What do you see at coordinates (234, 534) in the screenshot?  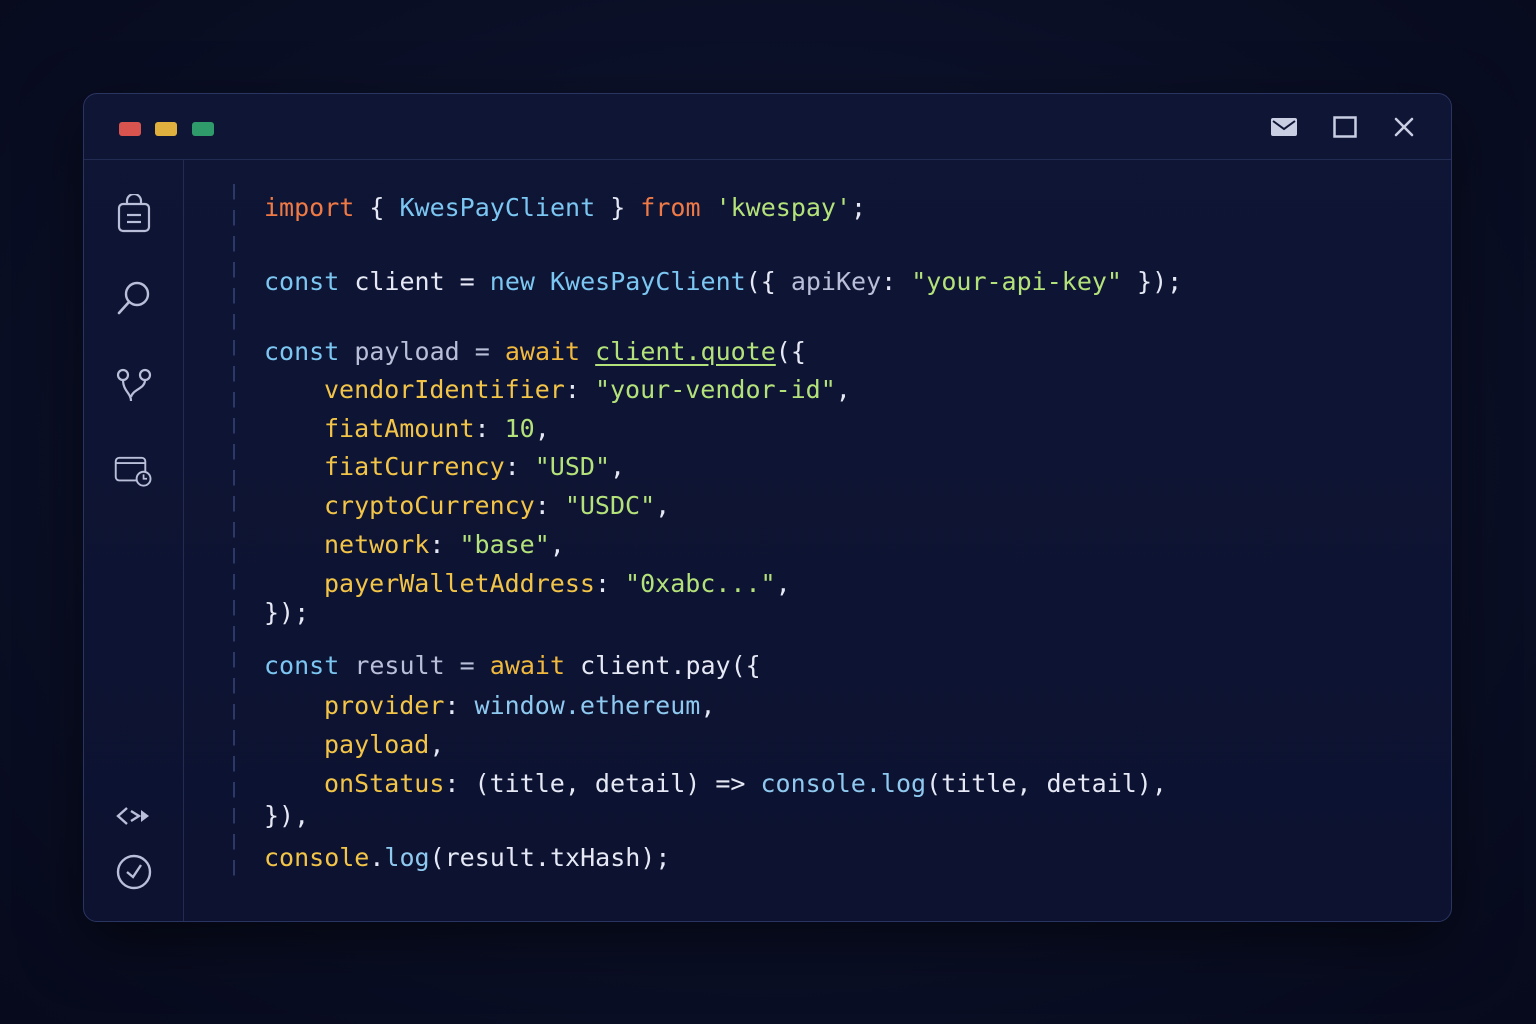 I see `indent-guide` at bounding box center [234, 534].